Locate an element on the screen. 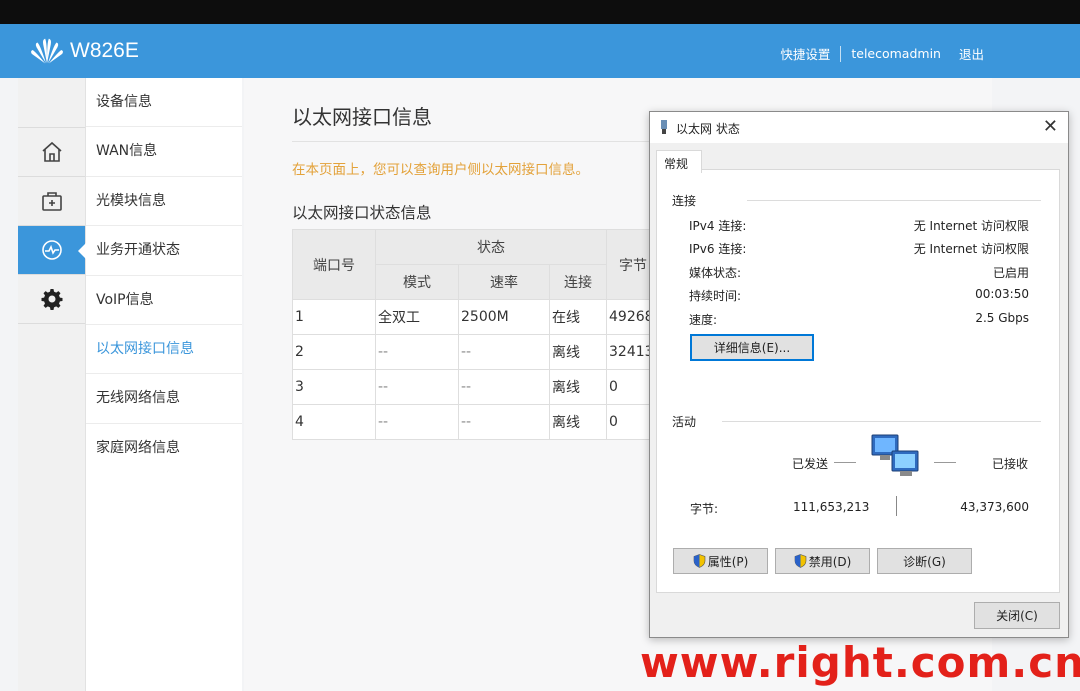  media-state-value: 已启用 is located at coordinates (1010, 273).